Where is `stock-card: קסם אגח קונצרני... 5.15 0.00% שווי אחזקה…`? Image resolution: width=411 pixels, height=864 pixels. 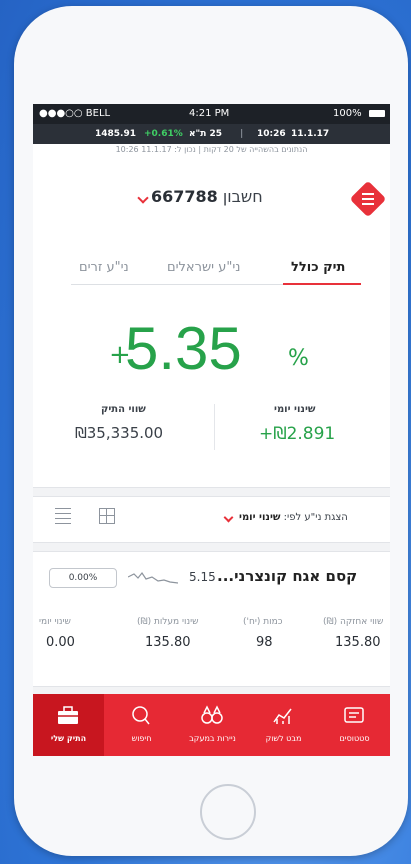 stock-card: קסם אגח קונצרני... 5.15 0.00% שווי אחזקה… is located at coordinates (211, 618).